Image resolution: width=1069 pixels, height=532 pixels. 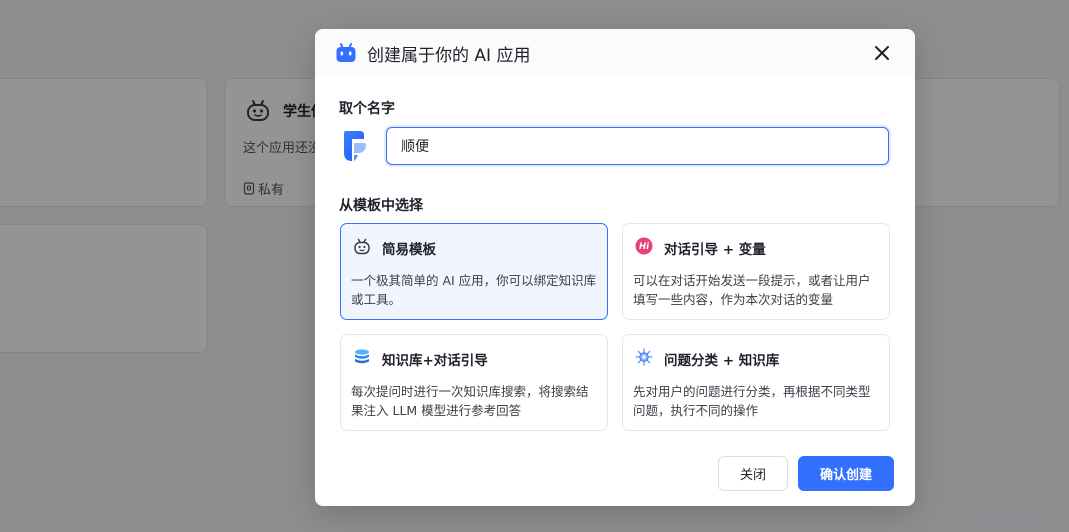 I want to click on template-title: 问题分类 + 知识库, so click(x=722, y=361).